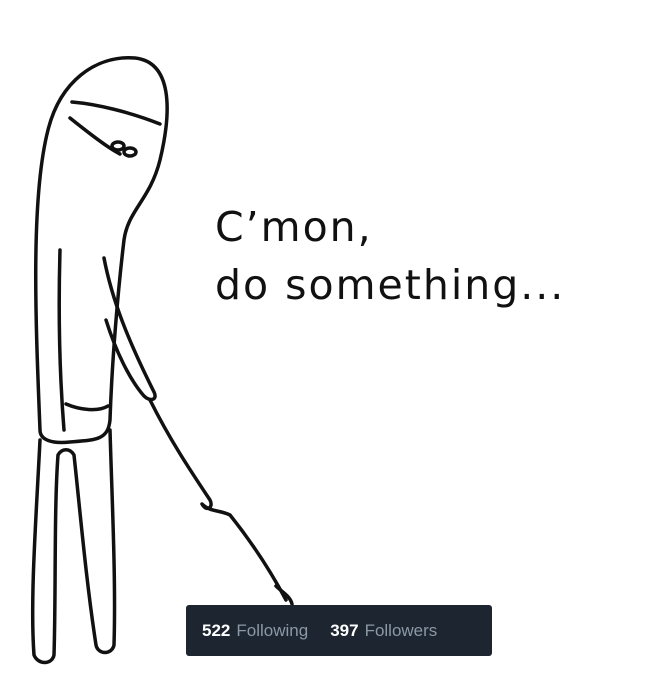 This screenshot has width=658, height=680. I want to click on profile-stats-bar: 522 Following 397 Followers, so click(339, 630).